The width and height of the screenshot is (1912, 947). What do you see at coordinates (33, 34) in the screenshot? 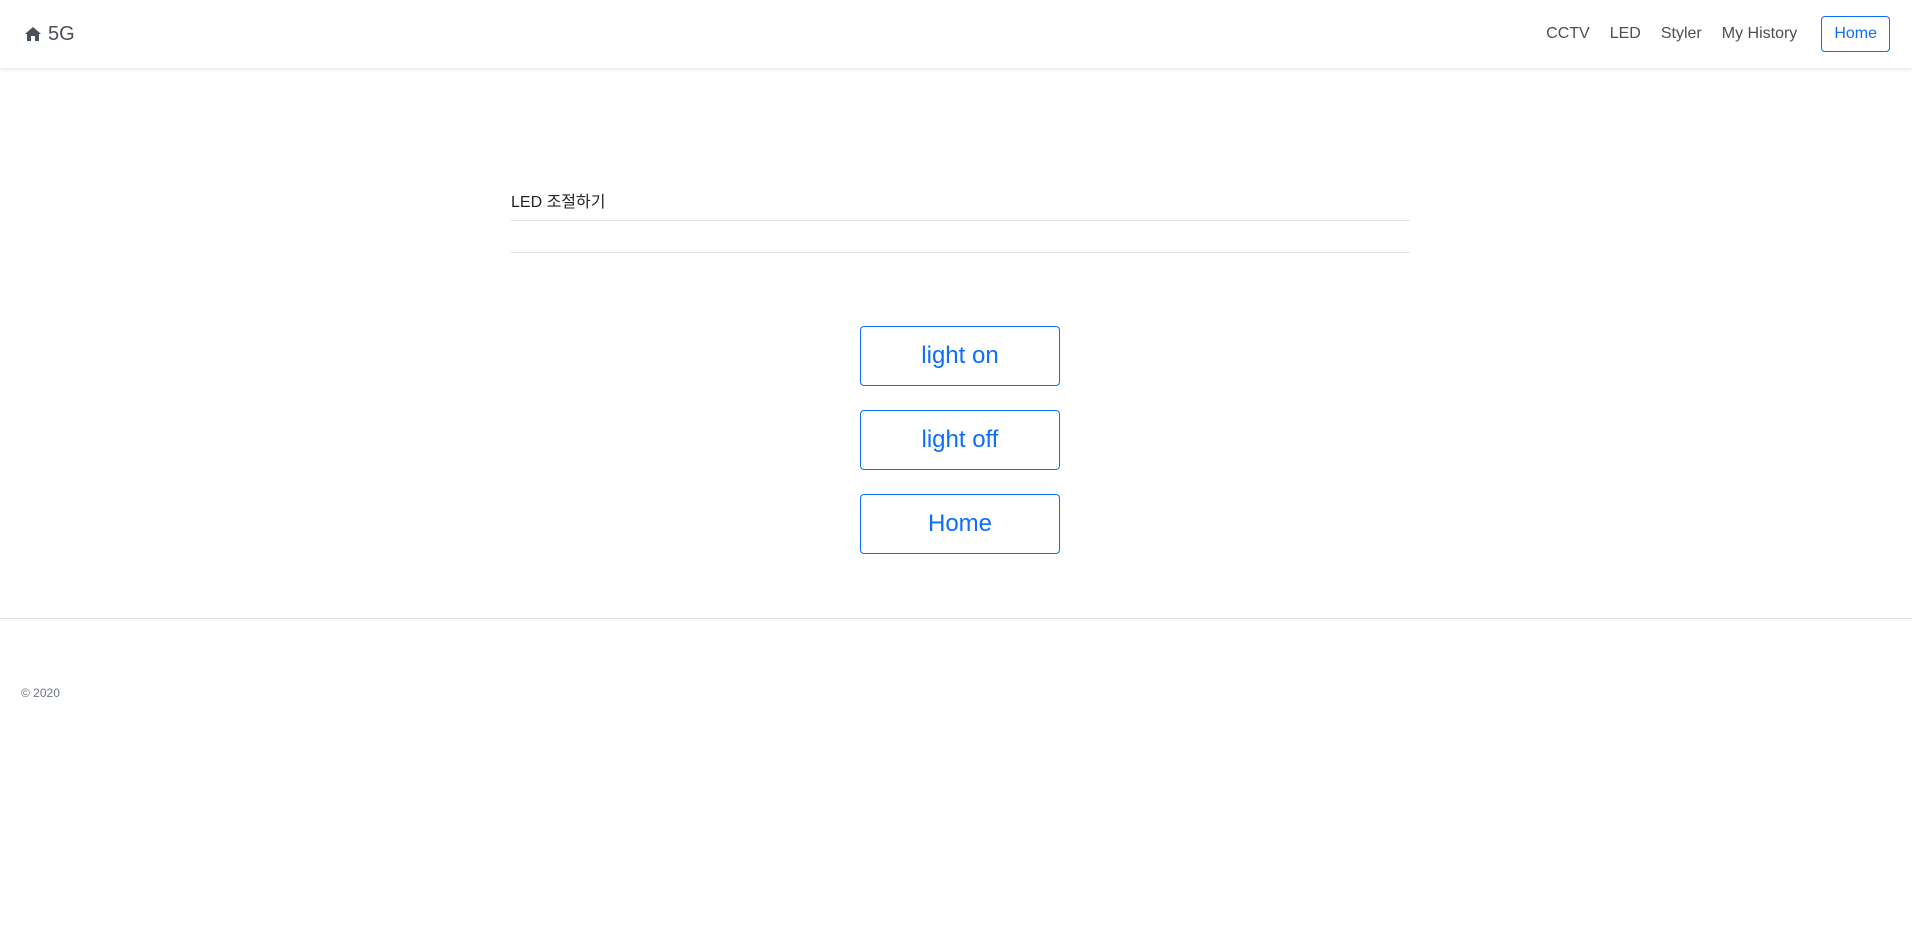
I see `home-icon` at bounding box center [33, 34].